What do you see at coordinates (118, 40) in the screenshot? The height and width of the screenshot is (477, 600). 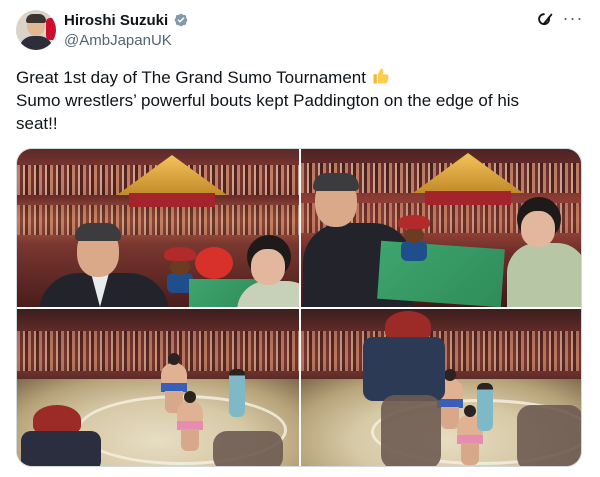 I see `author-handle: @AmbJapanUK` at bounding box center [118, 40].